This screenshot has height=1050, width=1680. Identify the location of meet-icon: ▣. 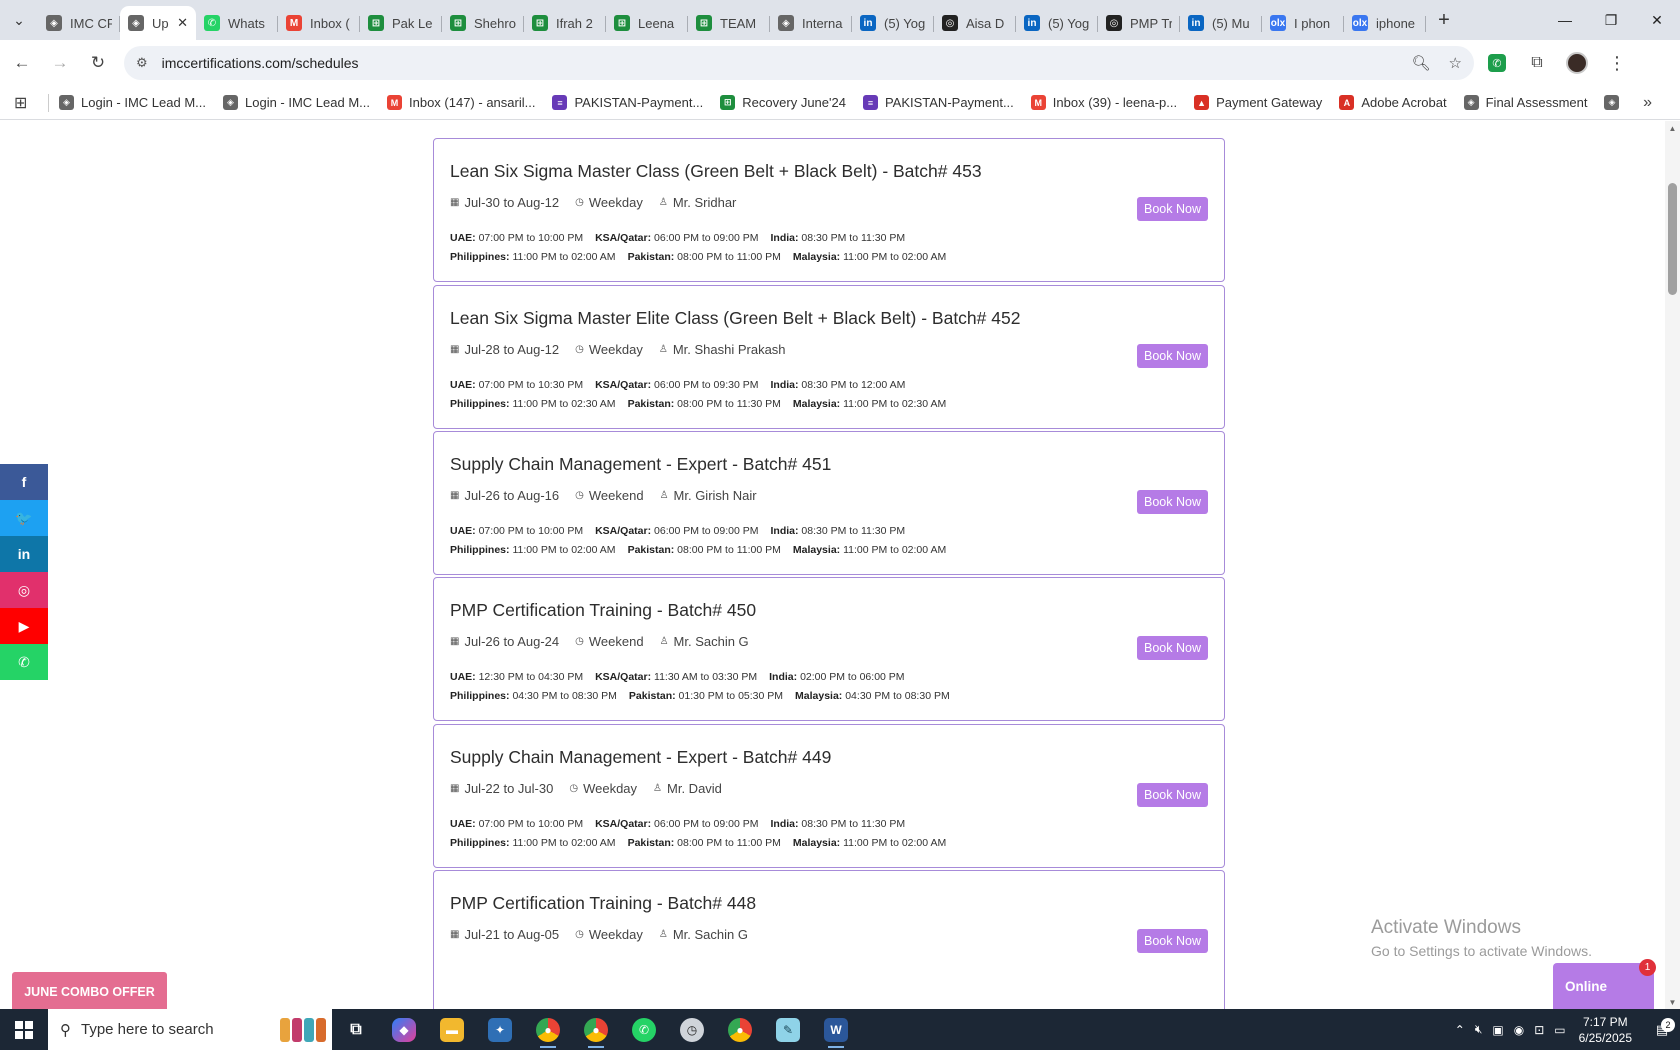
(1497, 1030).